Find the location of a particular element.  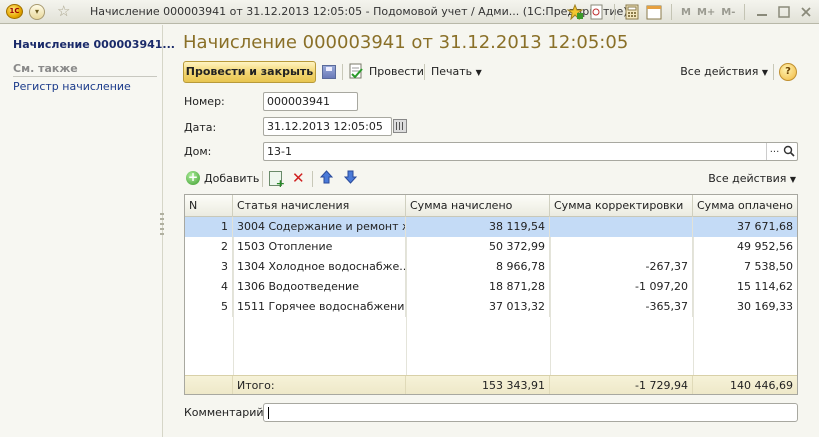

table-all-actions-menu: Все действия ▼ is located at coordinates (752, 178).